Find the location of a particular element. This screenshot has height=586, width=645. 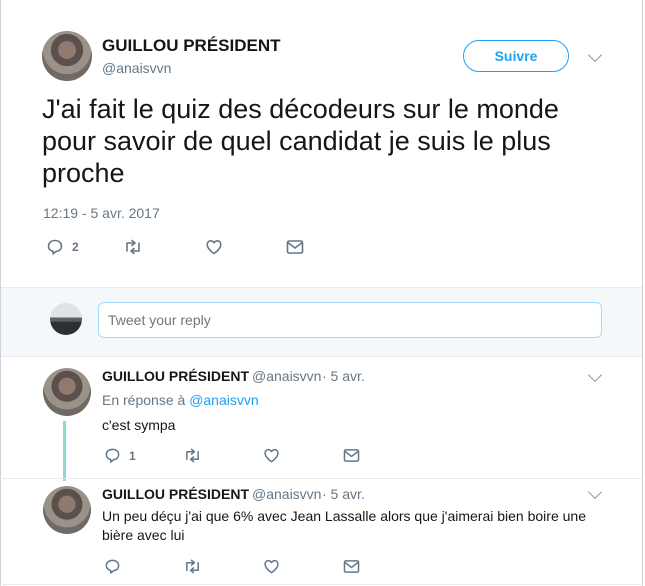

reply-input is located at coordinates (350, 320).